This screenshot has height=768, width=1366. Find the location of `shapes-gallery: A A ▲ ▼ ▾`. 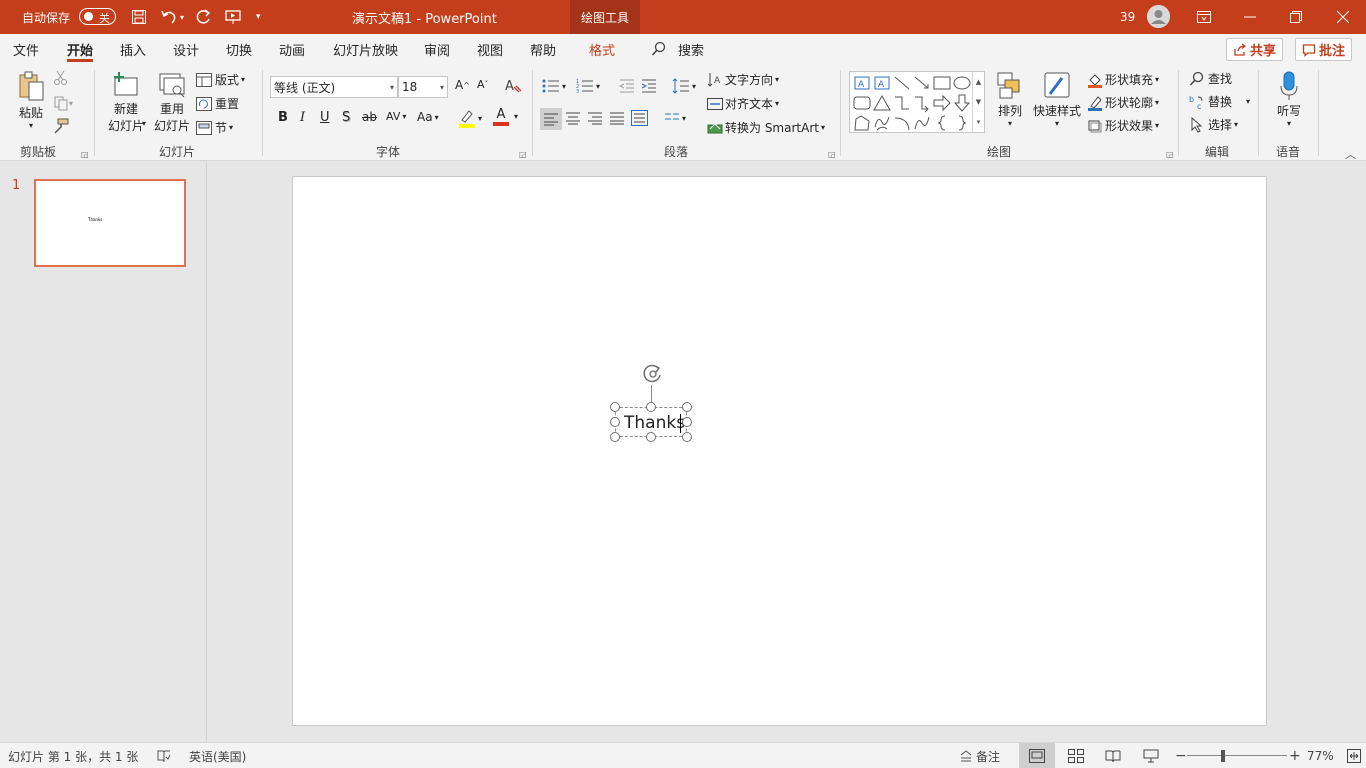

shapes-gallery: A A ▲ ▼ ▾ is located at coordinates (917, 102).